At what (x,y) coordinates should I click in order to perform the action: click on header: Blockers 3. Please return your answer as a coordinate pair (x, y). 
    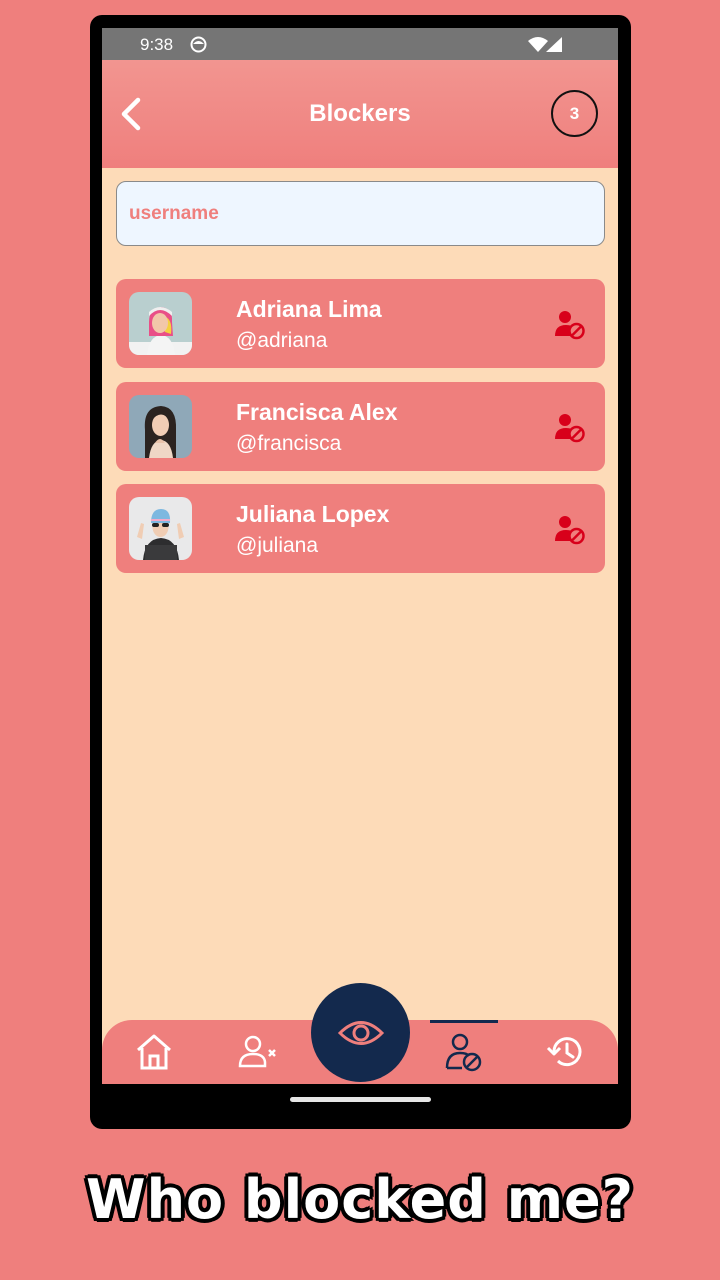
    Looking at the image, I should click on (360, 114).